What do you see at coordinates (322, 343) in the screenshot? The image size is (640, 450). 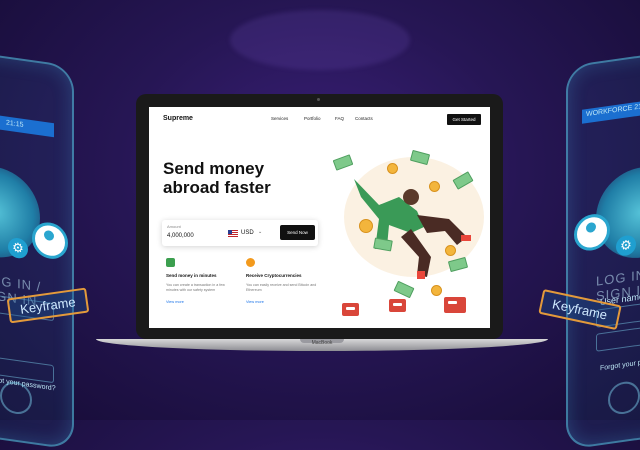 I see `laptop-brand: MacBook` at bounding box center [322, 343].